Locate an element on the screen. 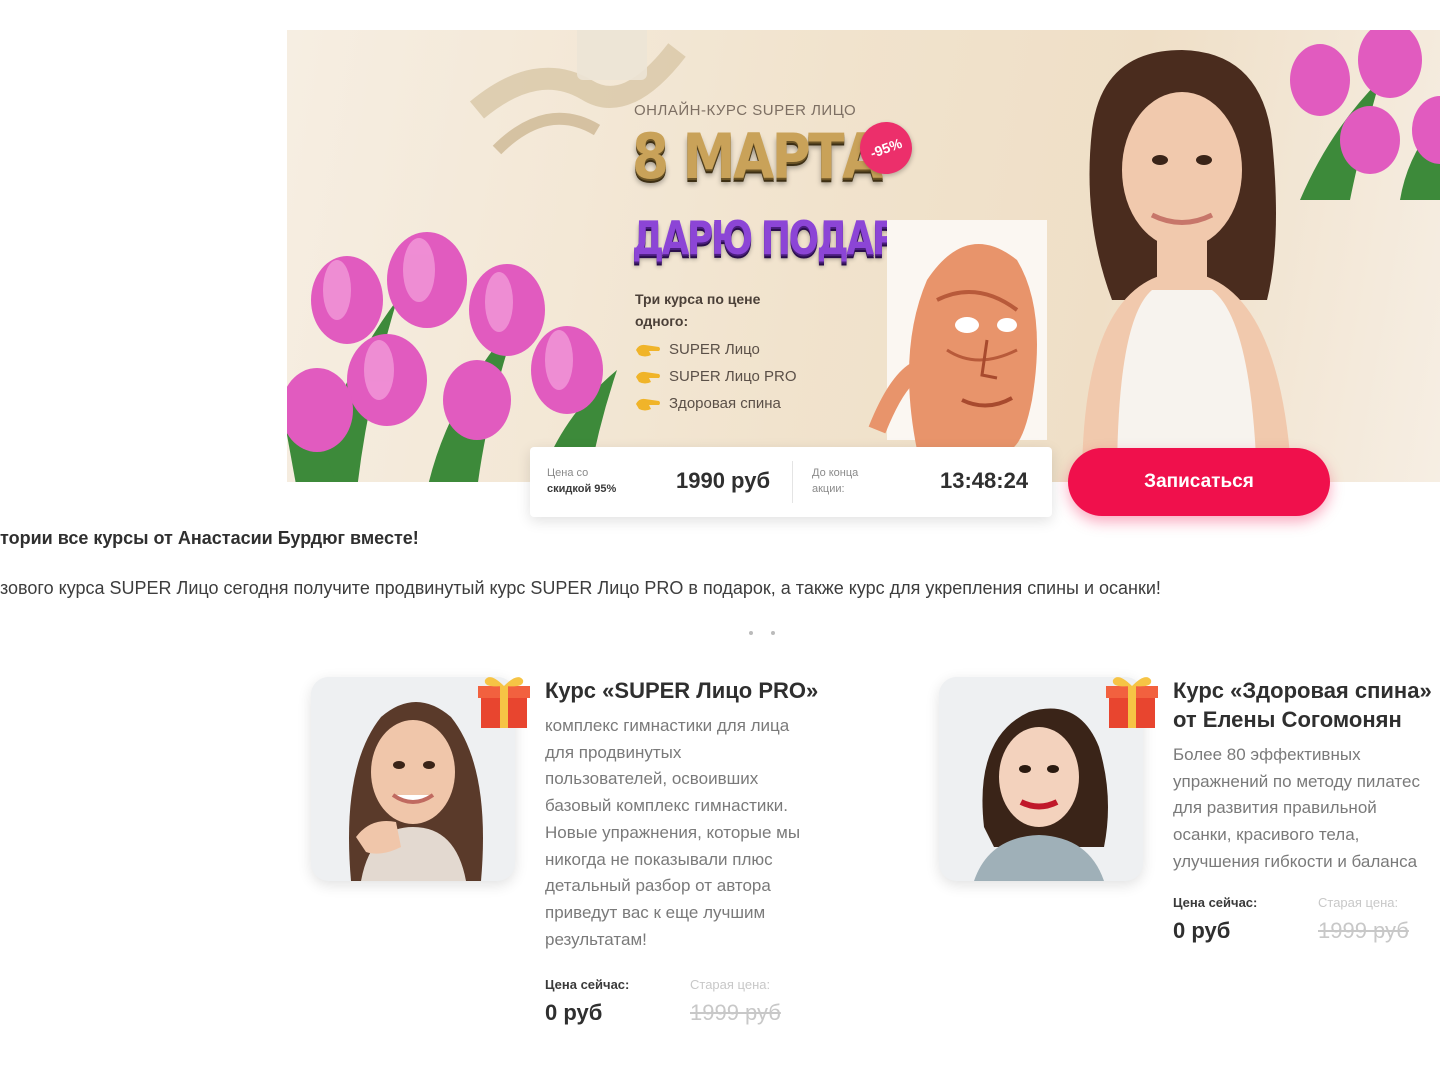 Image resolution: width=1440 pixels, height=1080 pixels. slider-dots is located at coordinates (762, 631).